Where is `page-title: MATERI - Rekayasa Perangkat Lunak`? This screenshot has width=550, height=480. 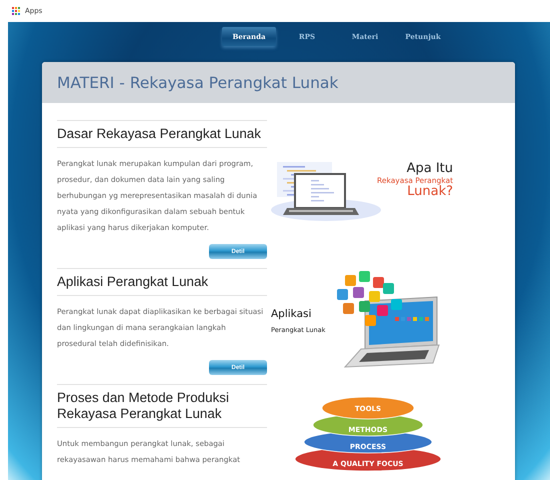 page-title: MATERI - Rekayasa Perangkat Lunak is located at coordinates (197, 83).